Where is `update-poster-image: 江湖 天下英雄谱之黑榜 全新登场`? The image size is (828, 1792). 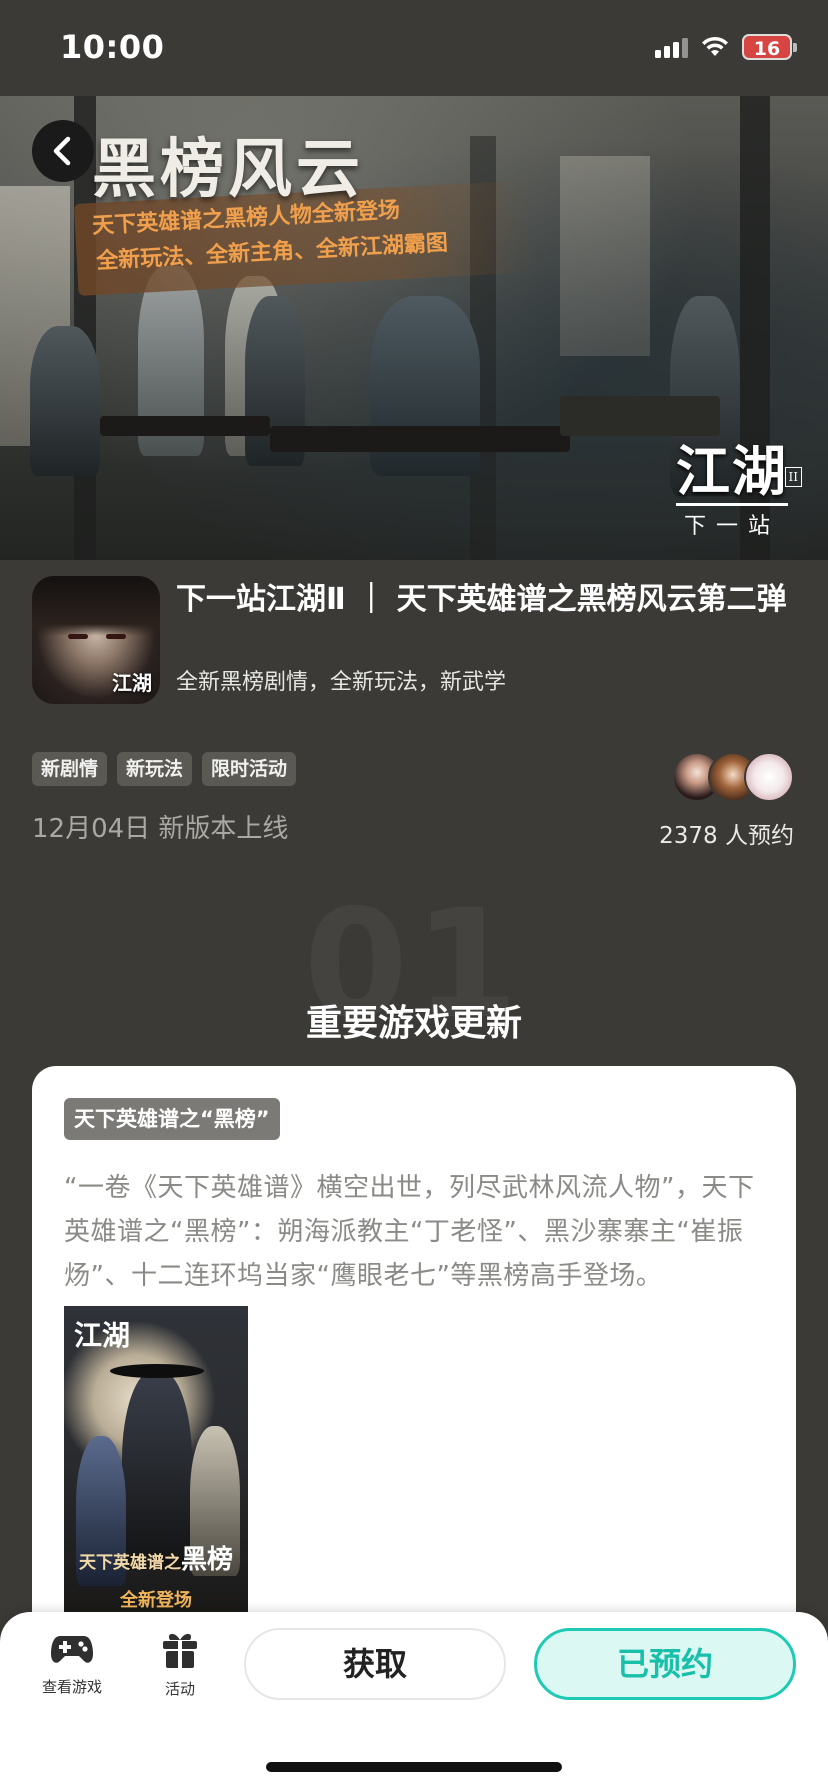 update-poster-image: 江湖 天下英雄谱之黑榜 全新登场 is located at coordinates (156, 1461).